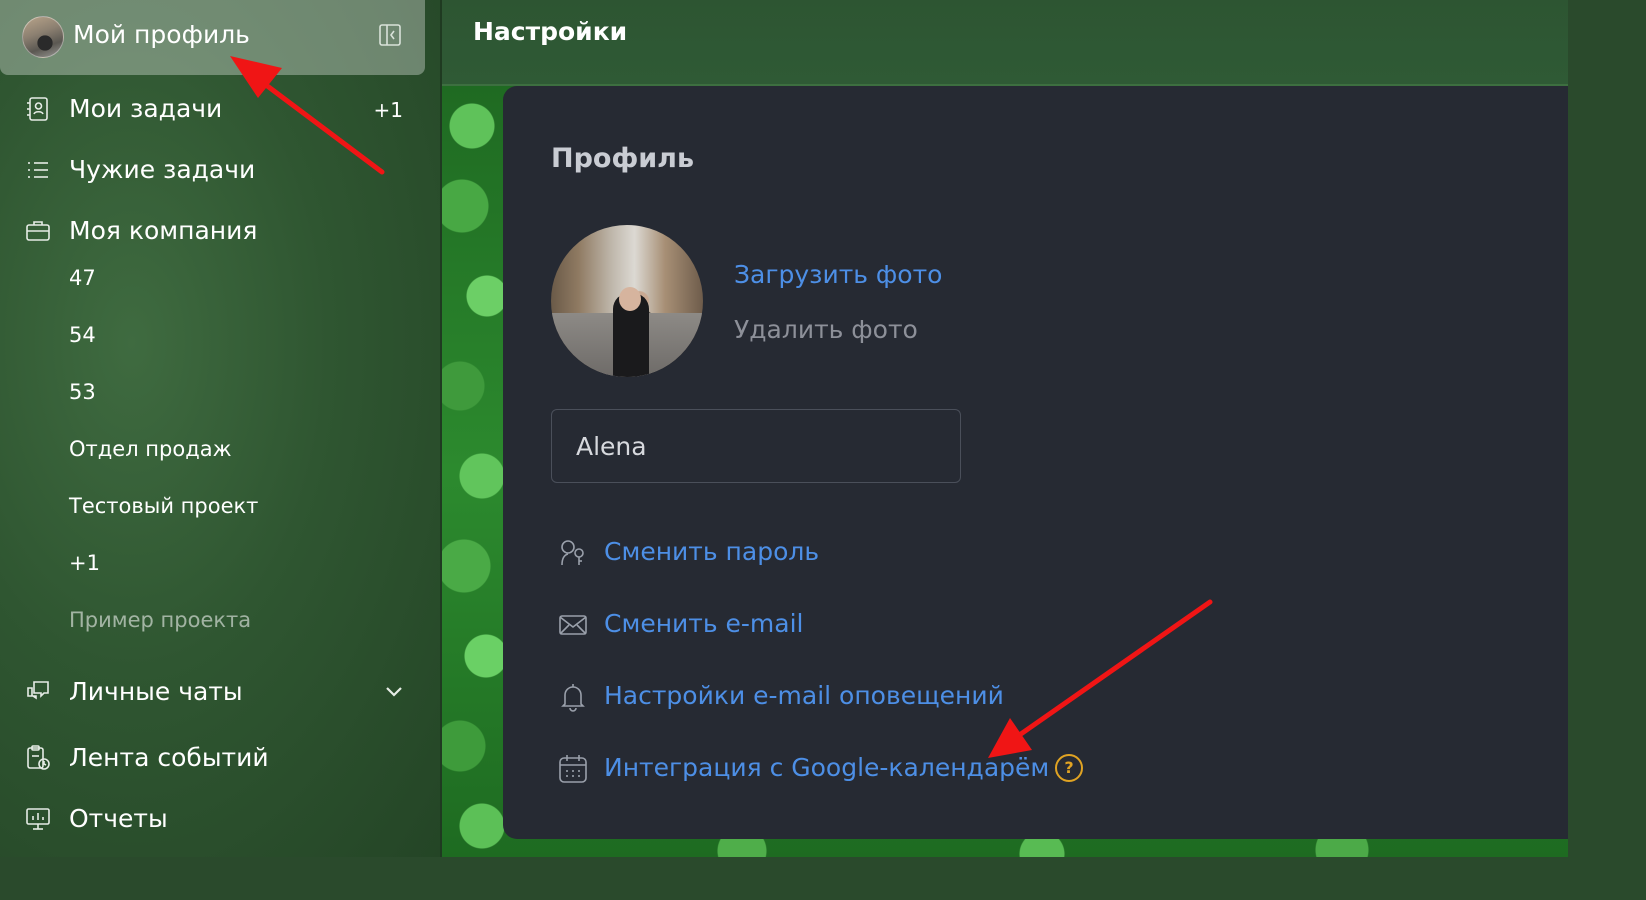 This screenshot has width=1646, height=900. Describe the element at coordinates (162, 169) in the screenshot. I see `sidebar-item-label: Чужие задачи` at that location.